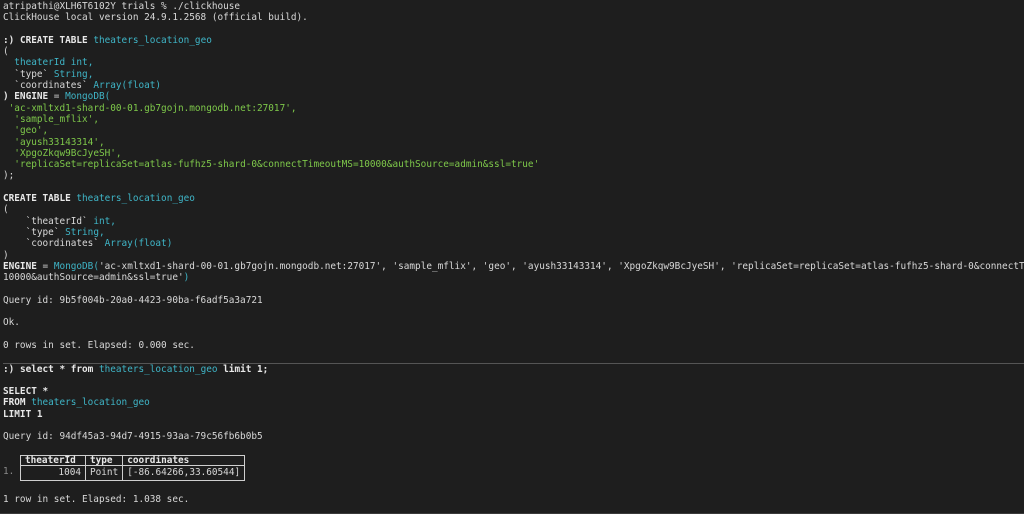 The image size is (1024, 514). What do you see at coordinates (513, 153) in the screenshot?
I see `engine-arg-password: 'XpgoZkqw9BcJyeSH',` at bounding box center [513, 153].